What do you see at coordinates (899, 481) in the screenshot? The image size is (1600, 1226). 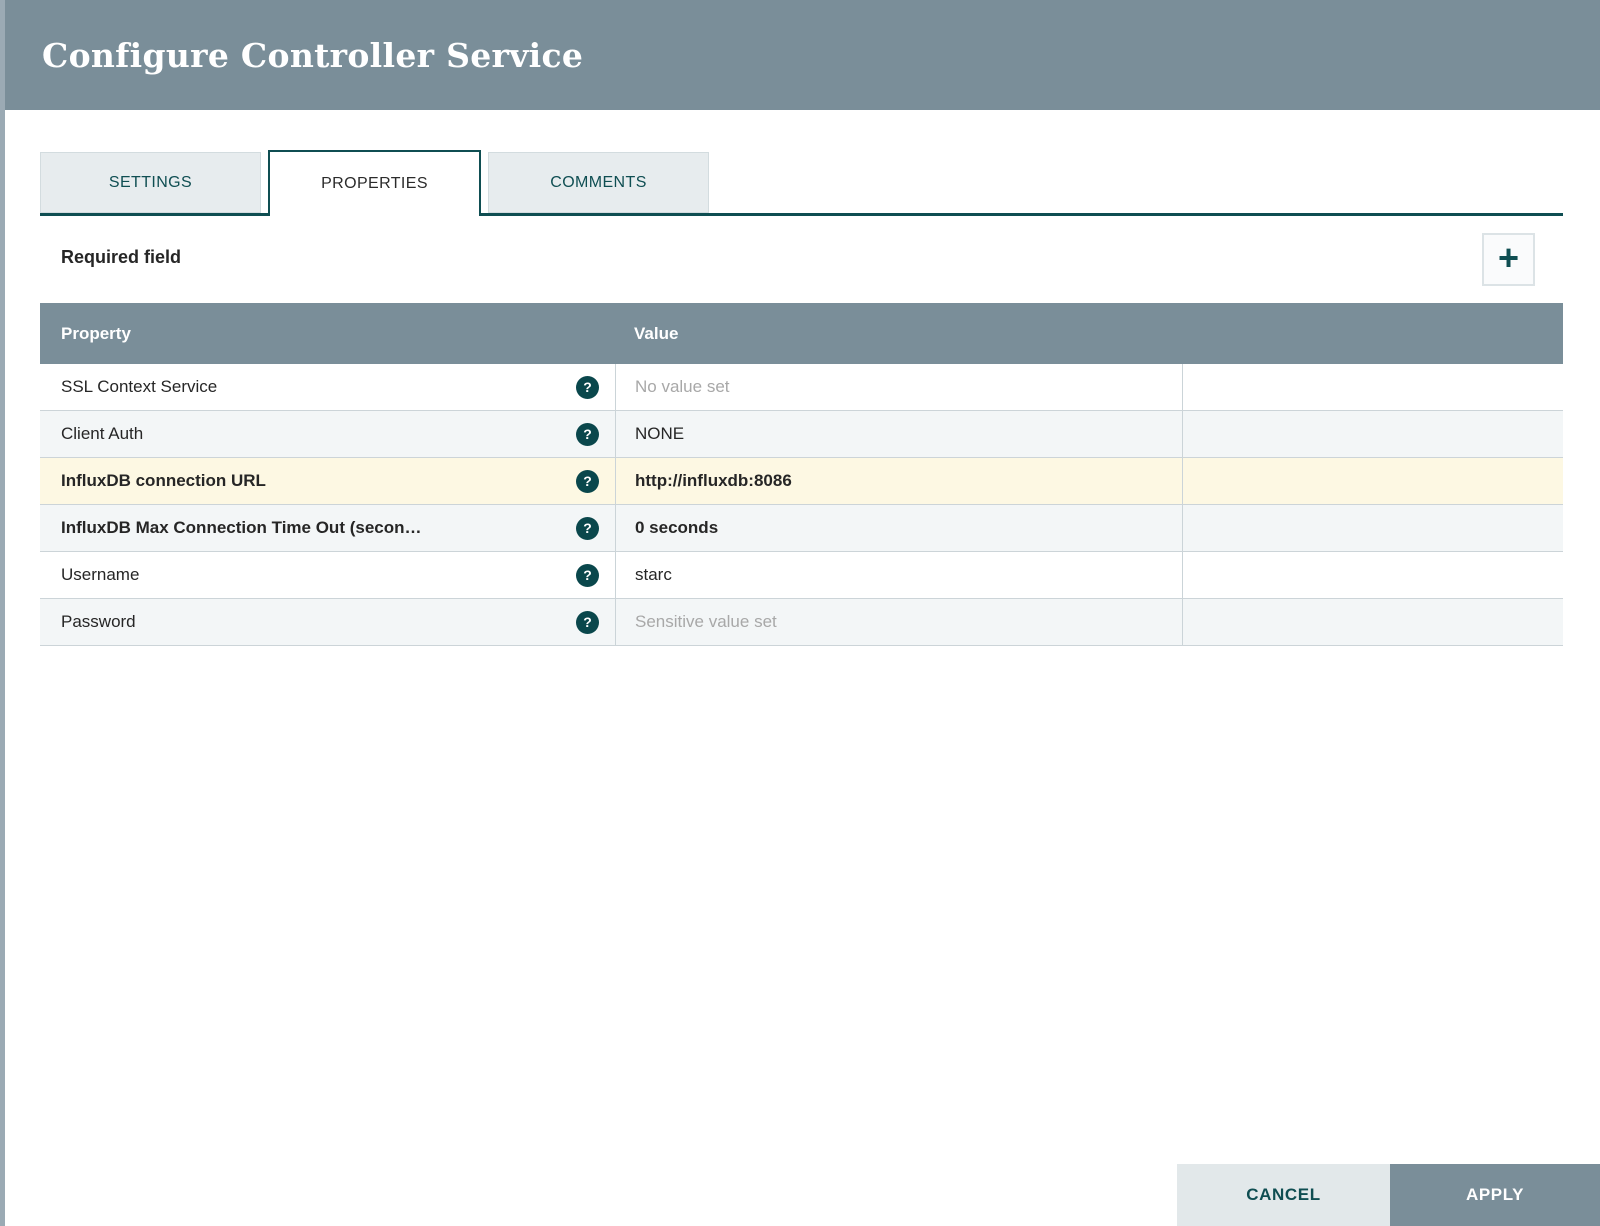 I see `value-cell: http://influxdb:8086` at bounding box center [899, 481].